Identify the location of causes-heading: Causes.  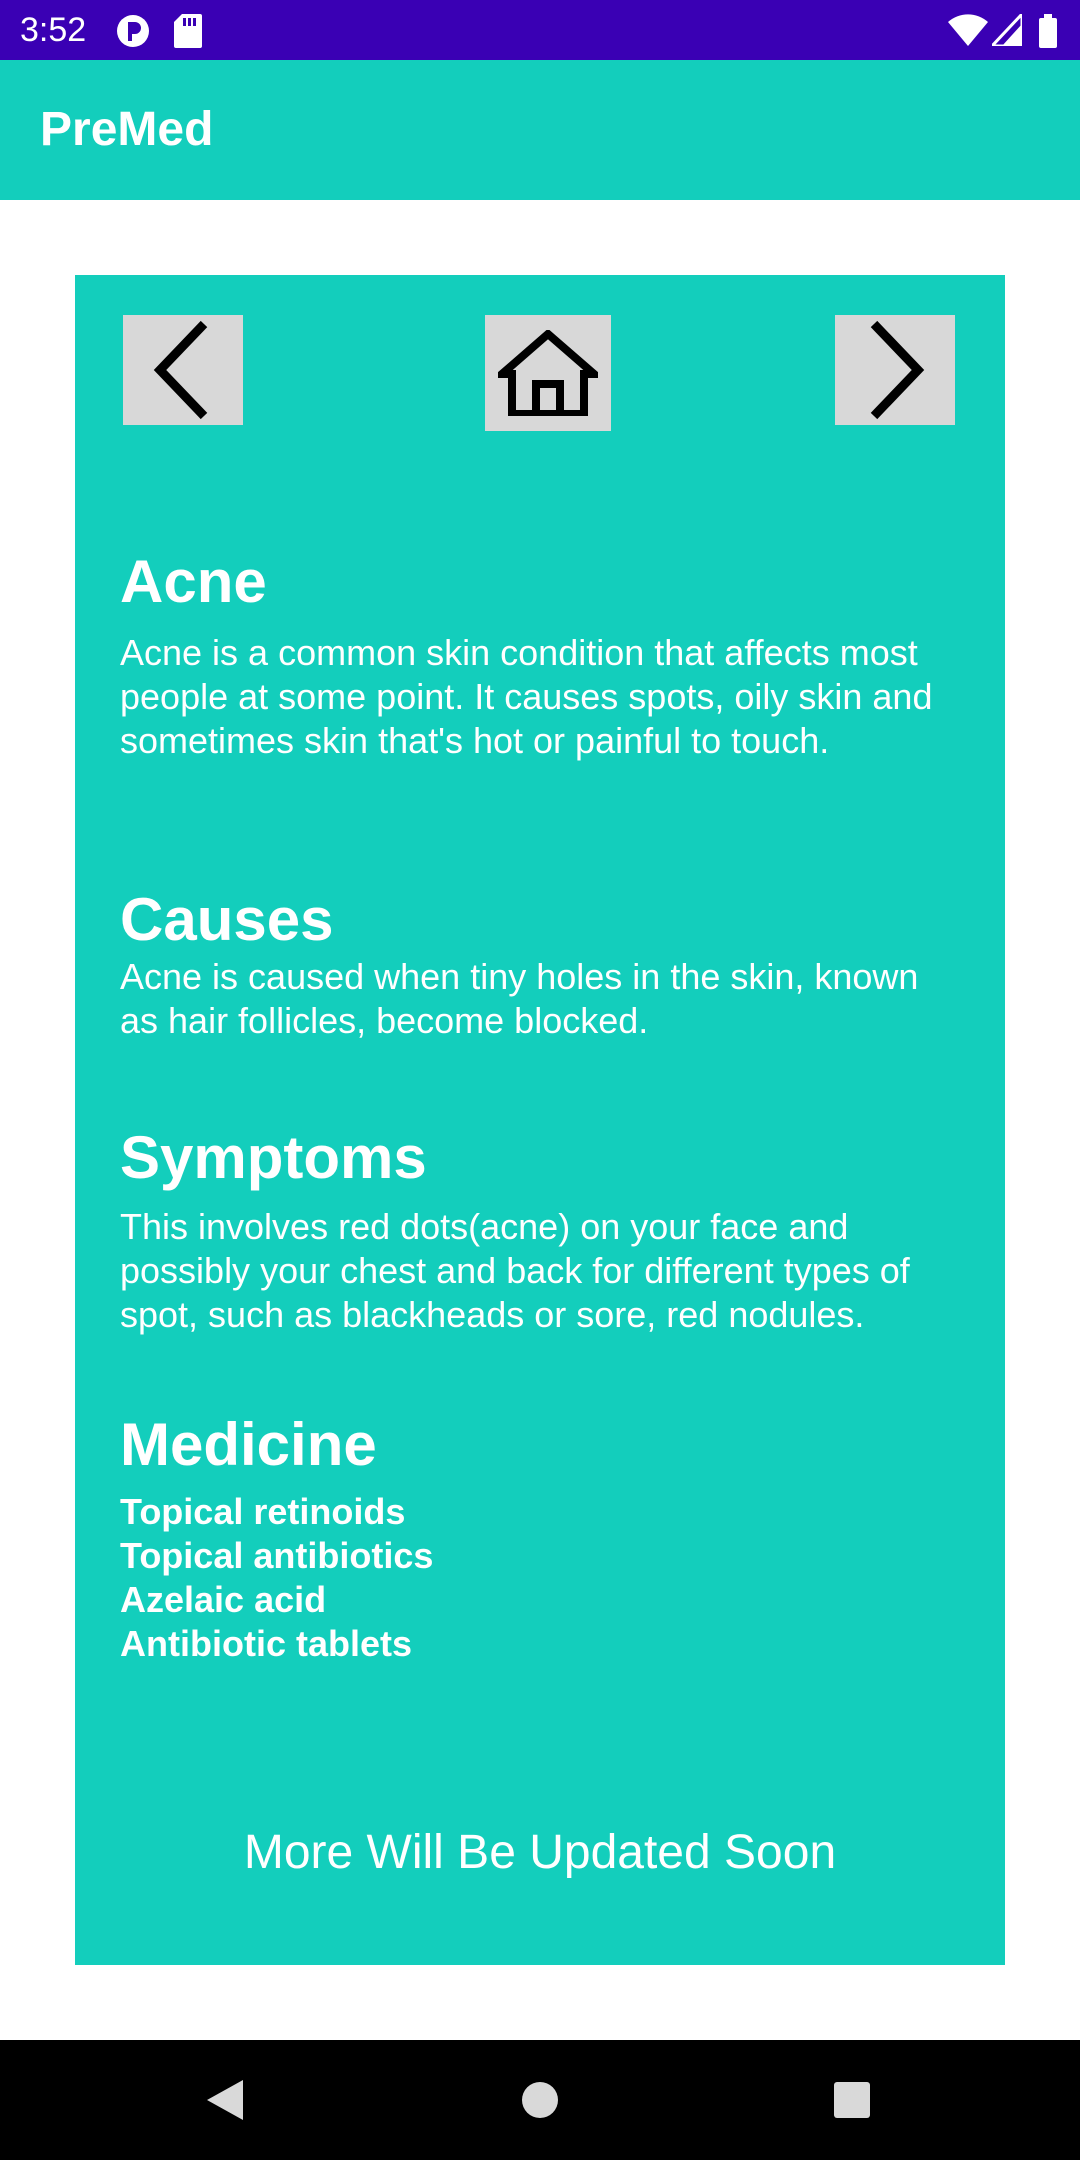
(227, 919).